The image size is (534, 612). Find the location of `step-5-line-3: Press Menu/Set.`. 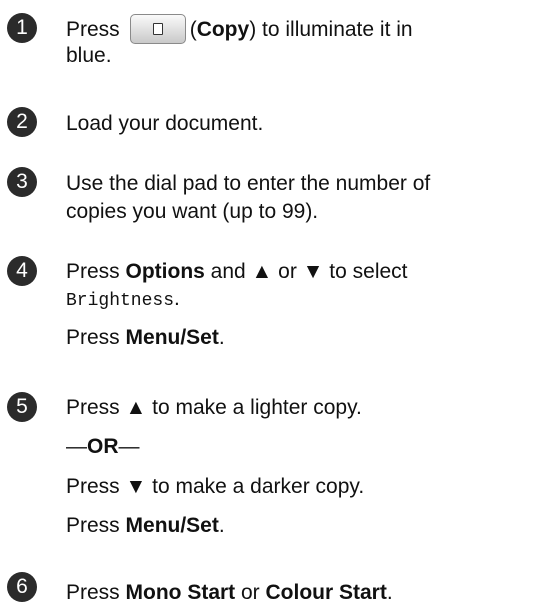

step-5-line-3: Press Menu/Set. is located at coordinates (145, 526).